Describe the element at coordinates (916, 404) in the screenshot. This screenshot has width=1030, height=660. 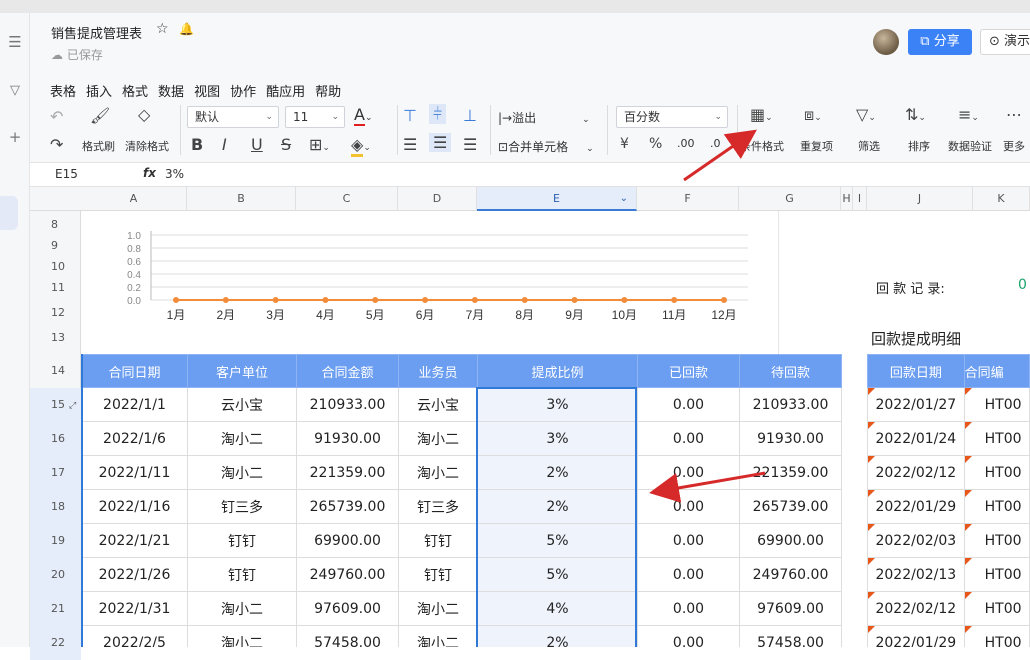
I see `table-cell: 2022/01/27` at that location.